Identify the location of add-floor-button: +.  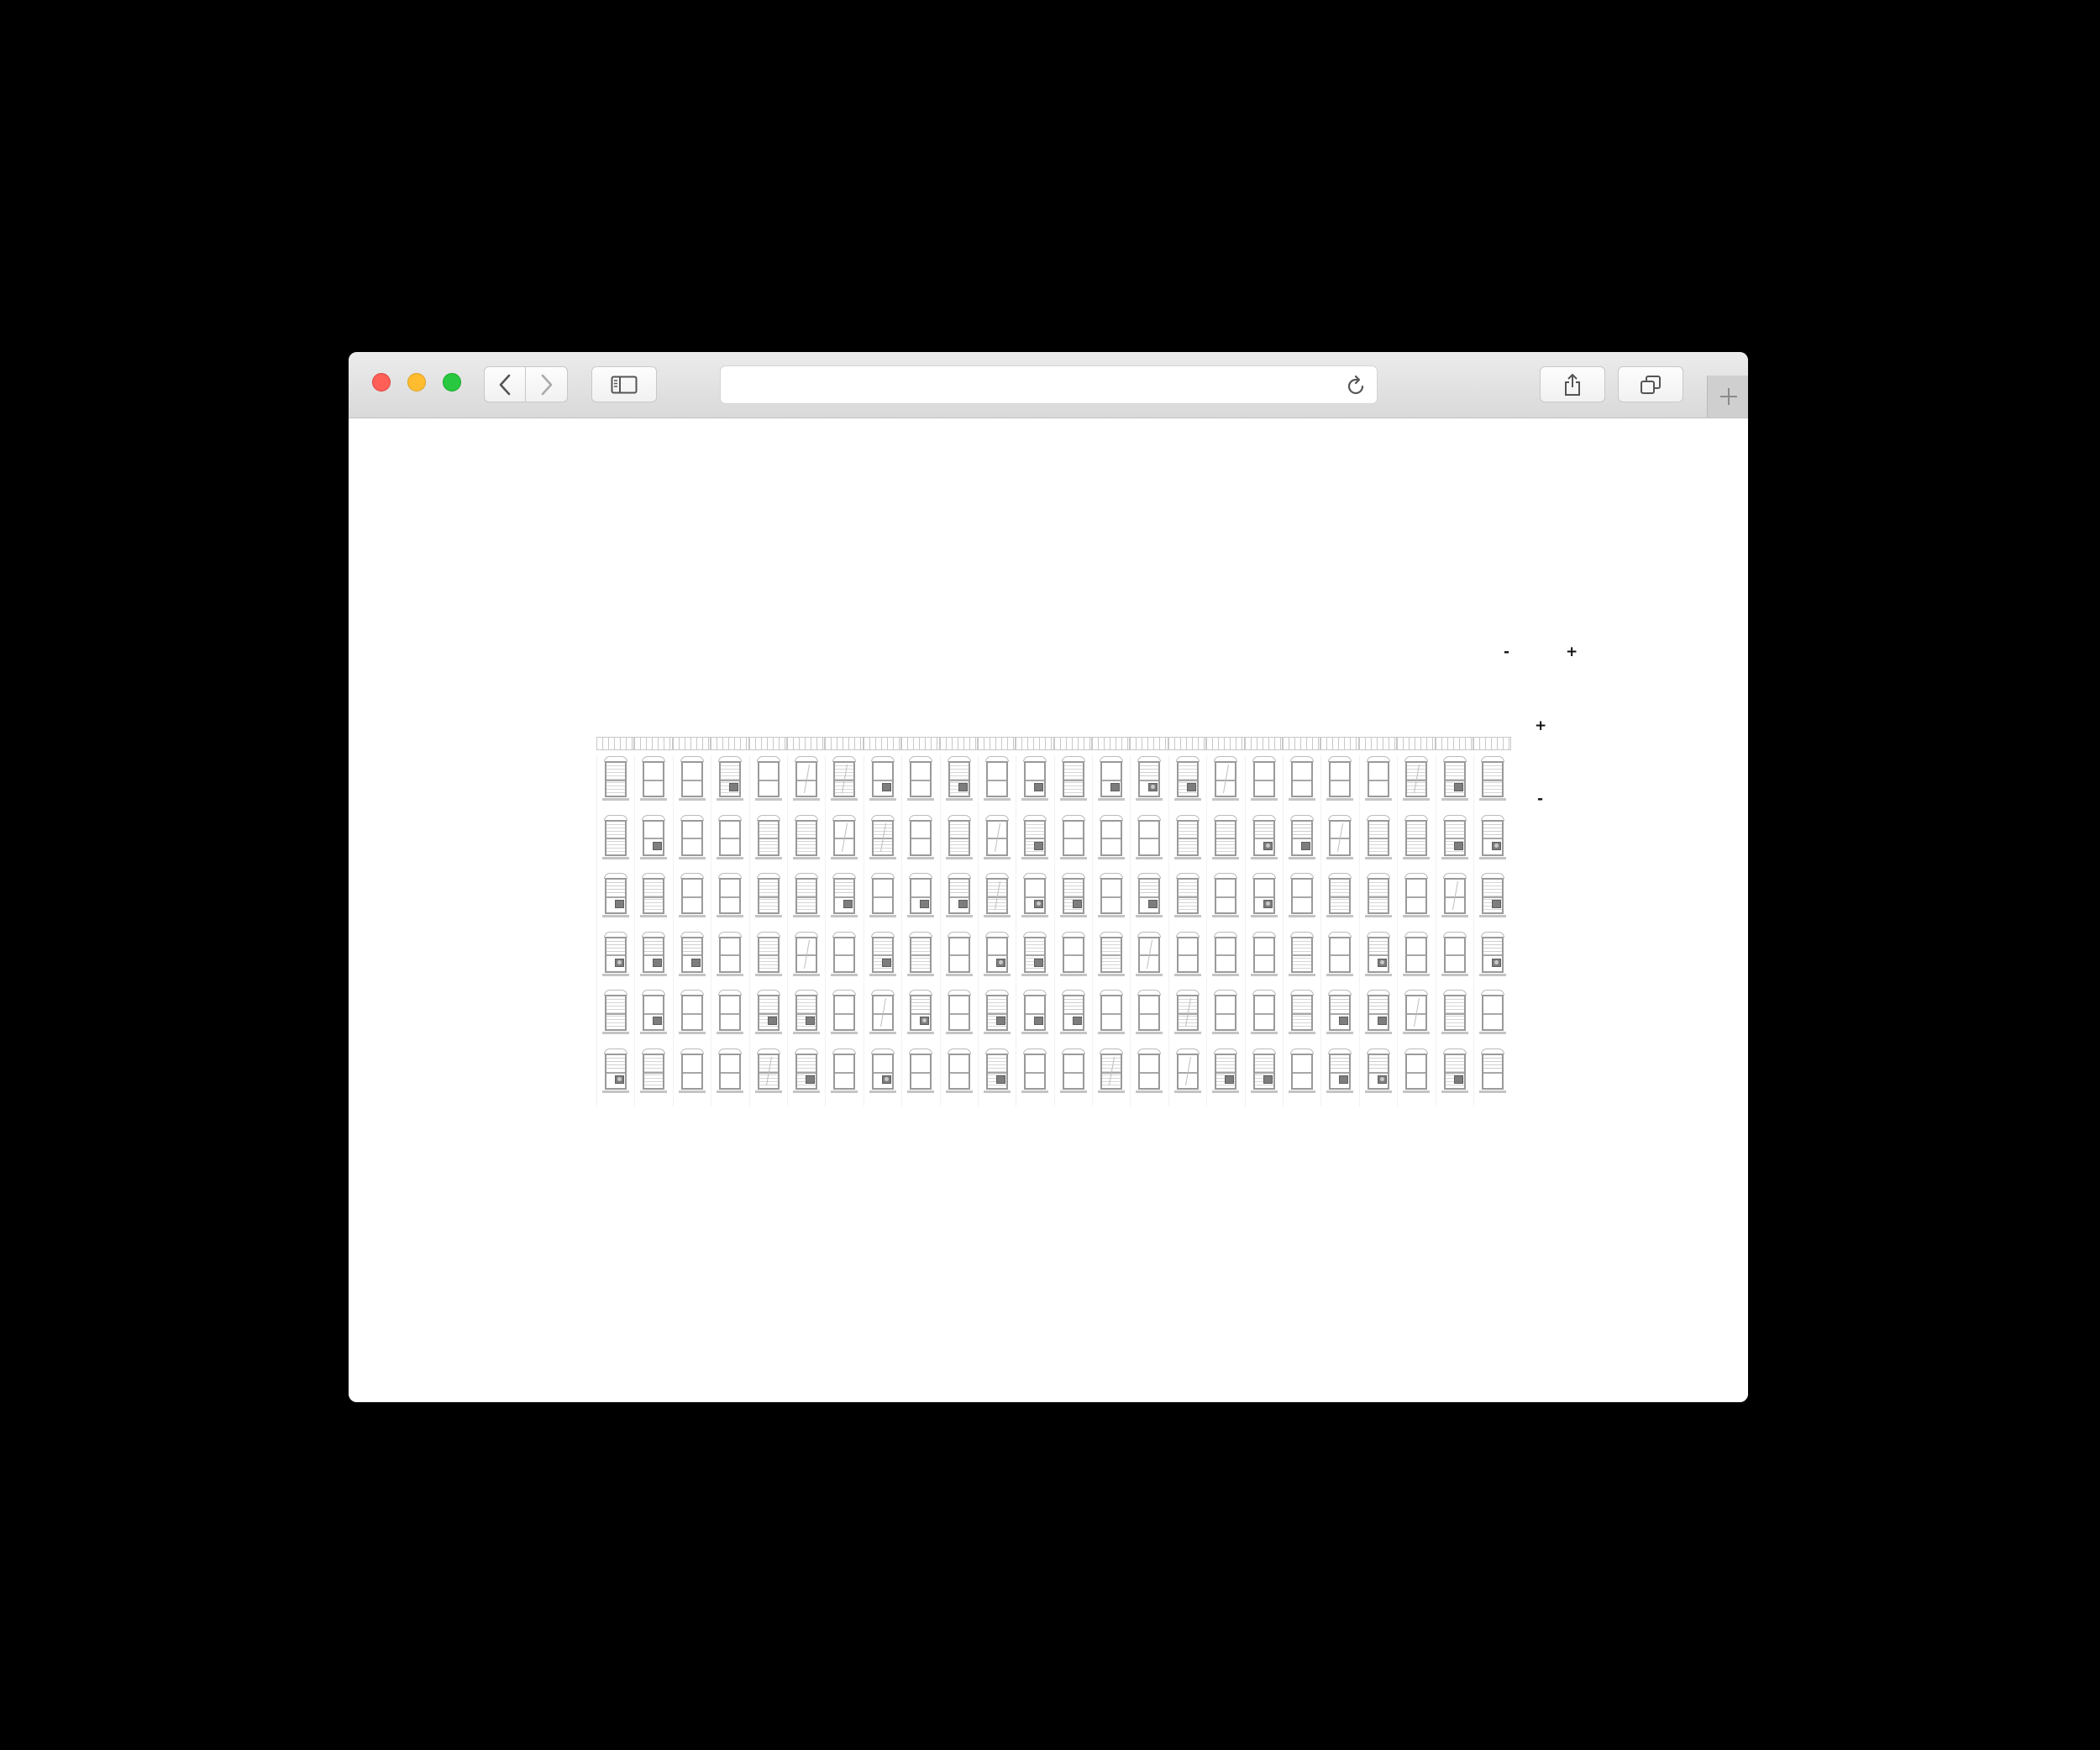
(1540, 725).